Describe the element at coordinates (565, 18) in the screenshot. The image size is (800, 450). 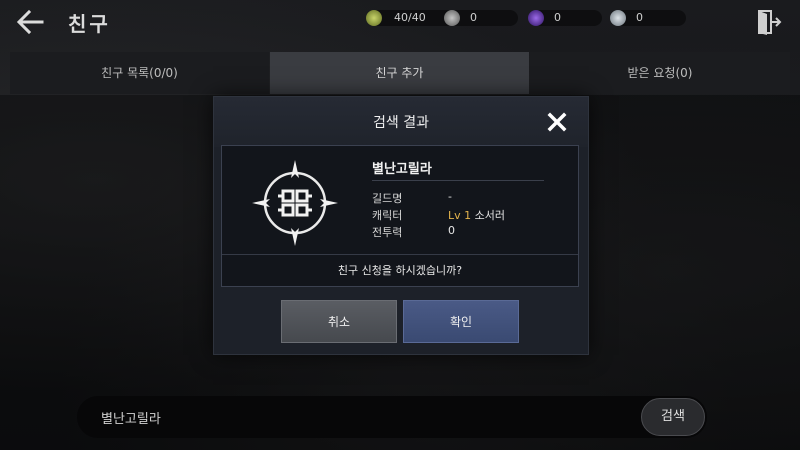
I see `gem-resource: 0` at that location.